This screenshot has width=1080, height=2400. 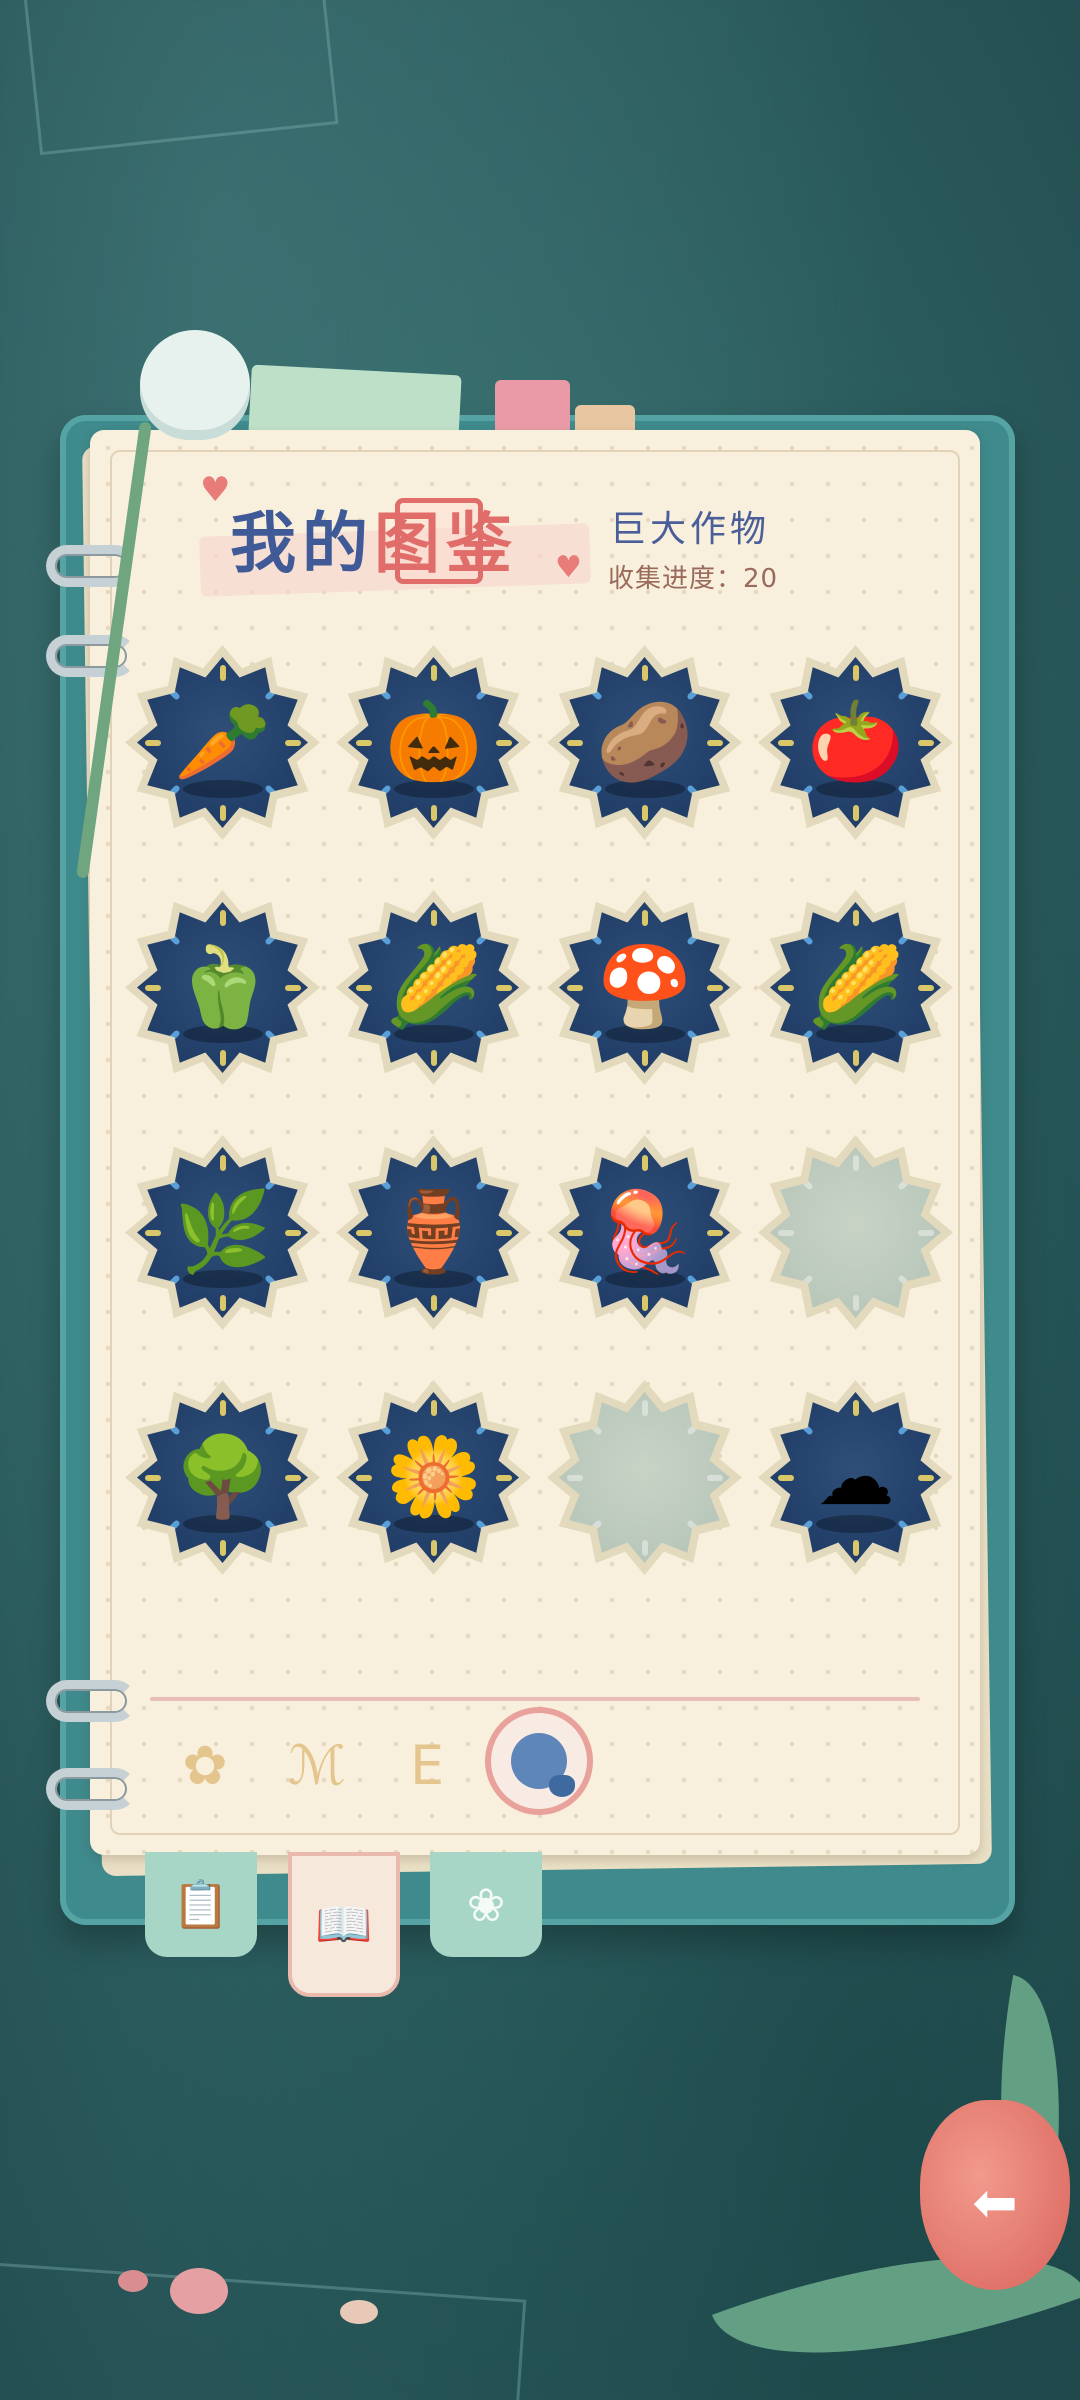 I want to click on collection-slot: 🥔, so click(x=642, y=757).